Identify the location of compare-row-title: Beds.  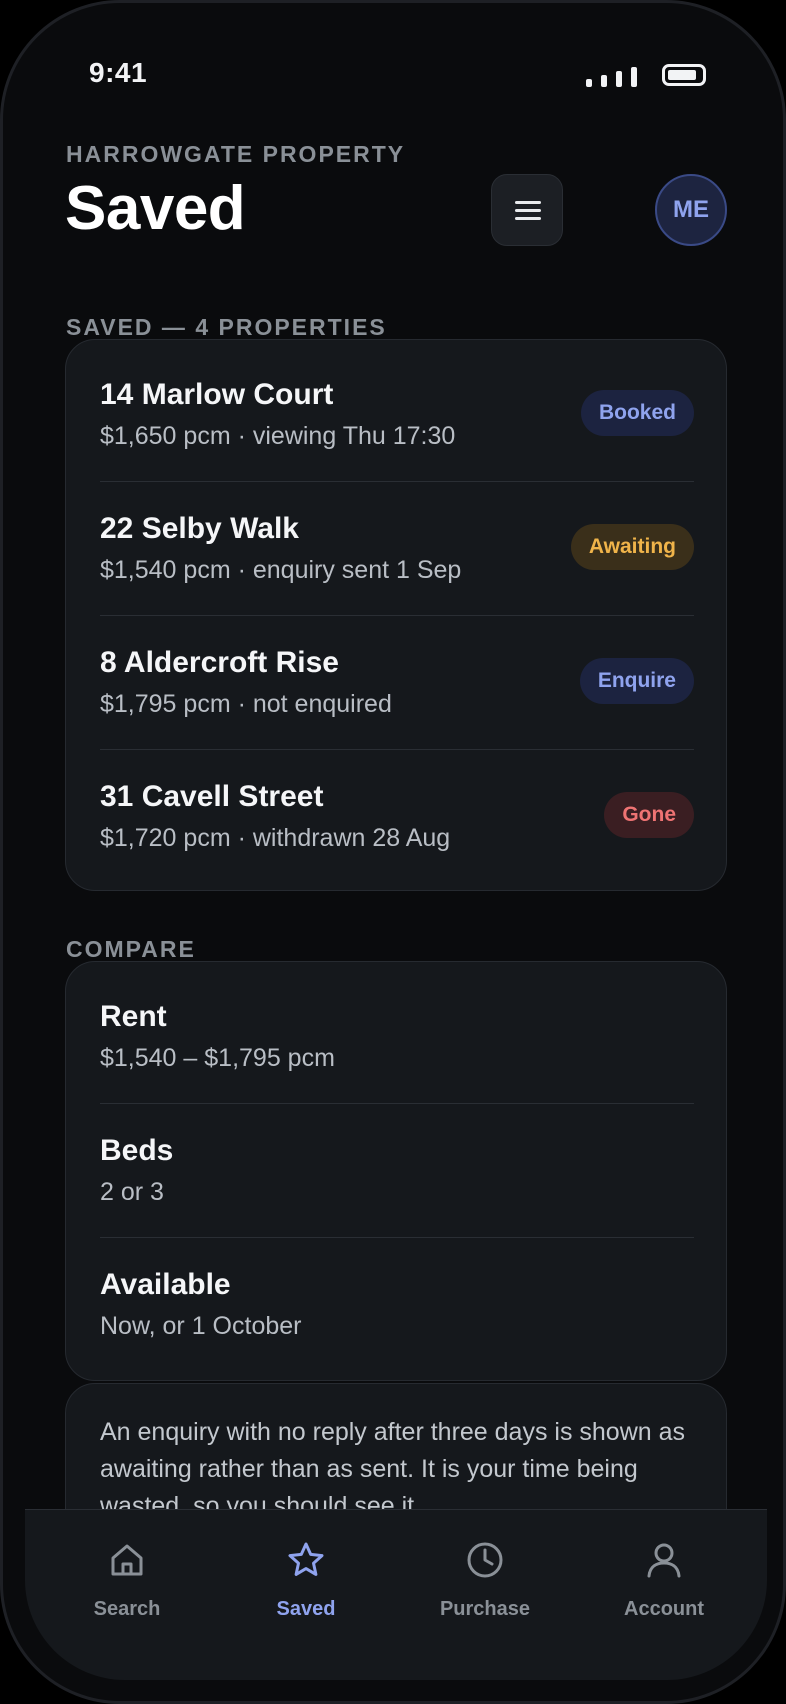
(137, 1150).